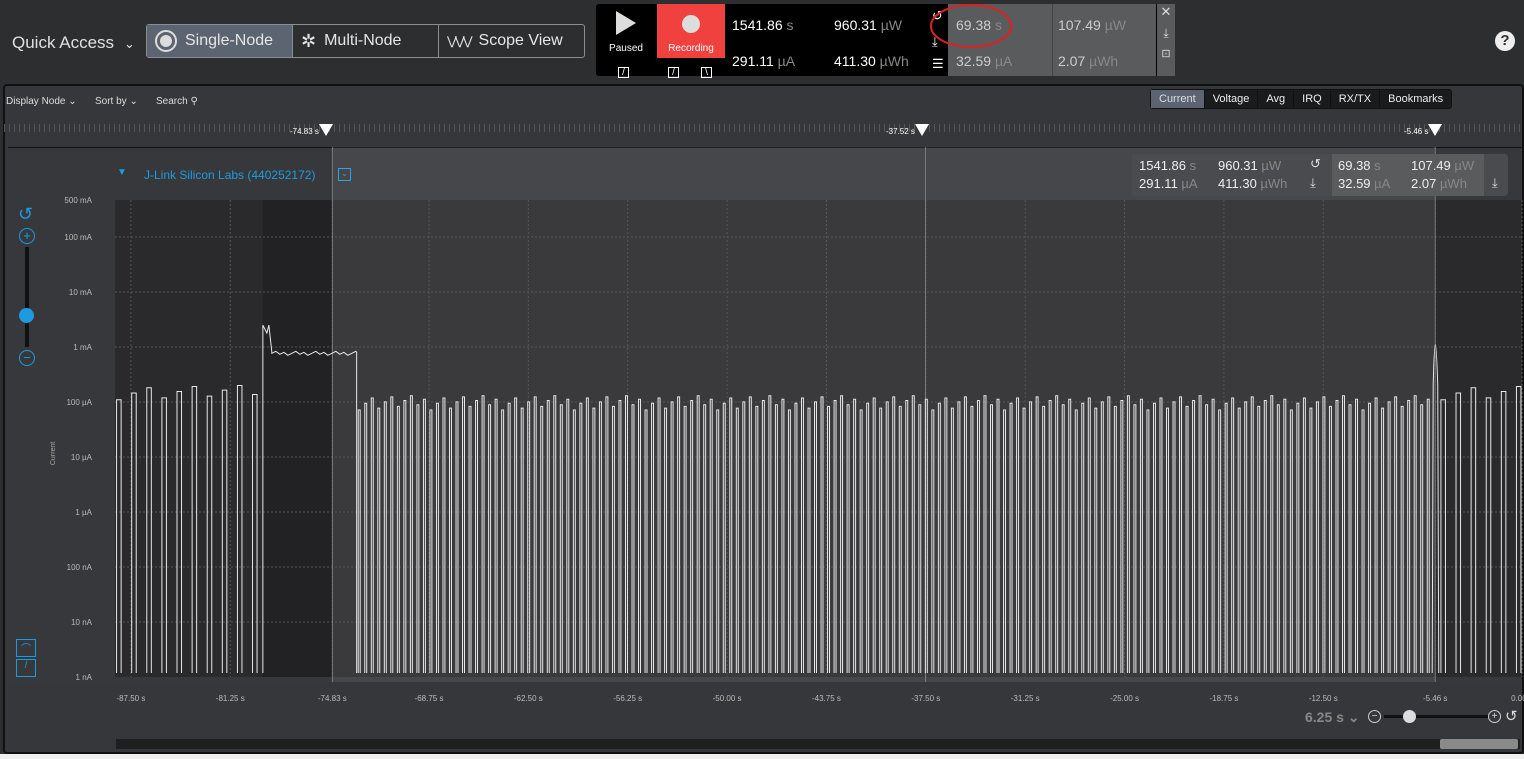 The width and height of the screenshot is (1524, 759). I want to click on x-tick-label: -31.25 s, so click(1025, 698).